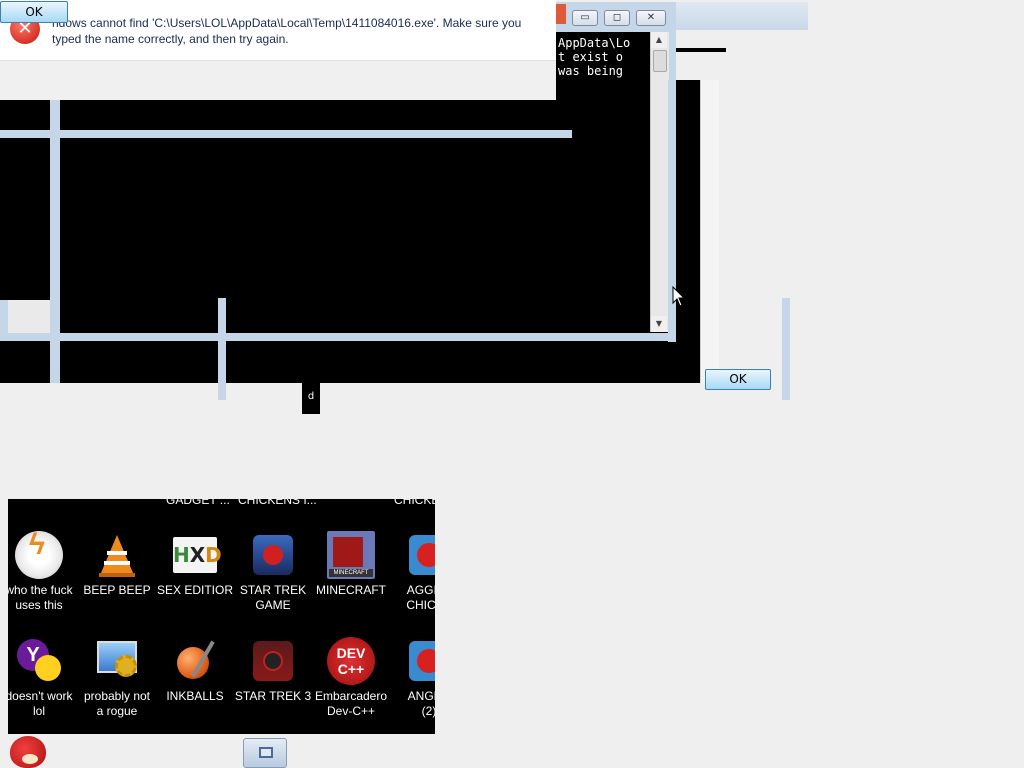  Describe the element at coordinates (39, 661) in the screenshot. I see `yahoo-messenger-icon: Y` at that location.